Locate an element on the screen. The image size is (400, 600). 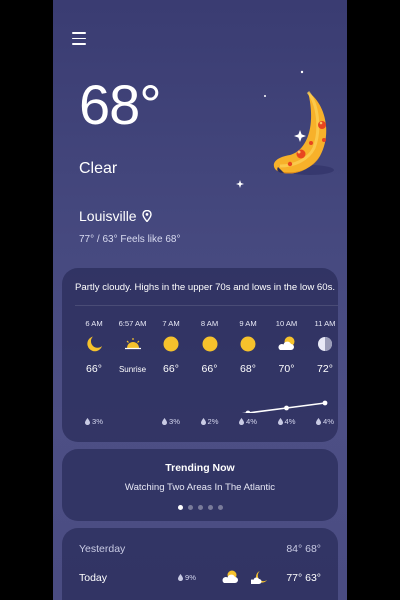
day-label: Today is located at coordinates (93, 578).